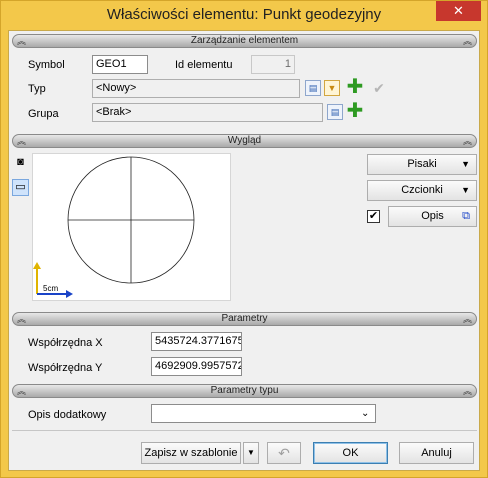 Image resolution: width=488 pixels, height=478 pixels. Describe the element at coordinates (20, 163) in the screenshot. I see `camera-icon: ◙` at that location.